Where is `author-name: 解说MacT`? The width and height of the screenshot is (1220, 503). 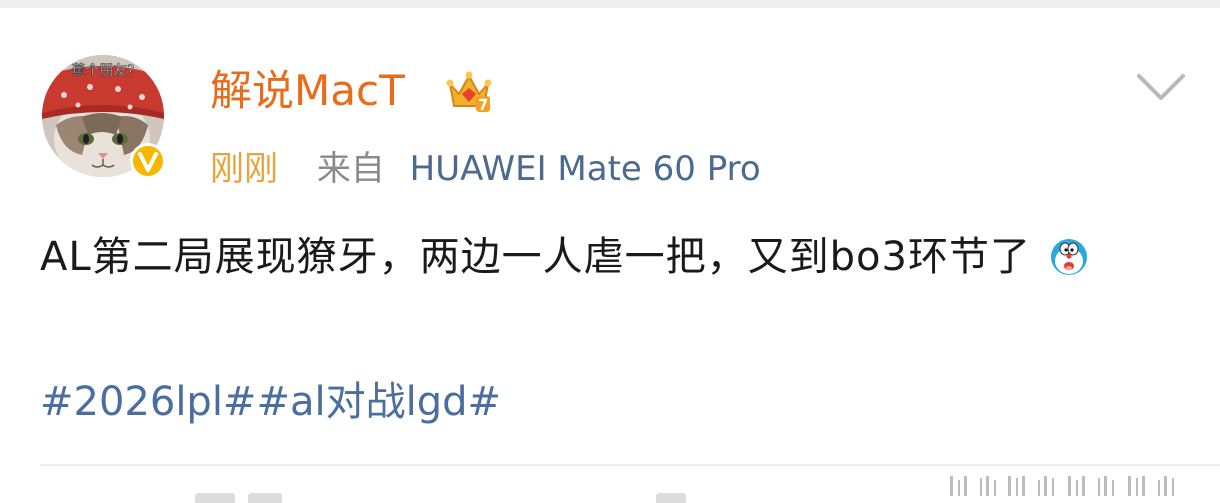 author-name: 解说MacT is located at coordinates (307, 91).